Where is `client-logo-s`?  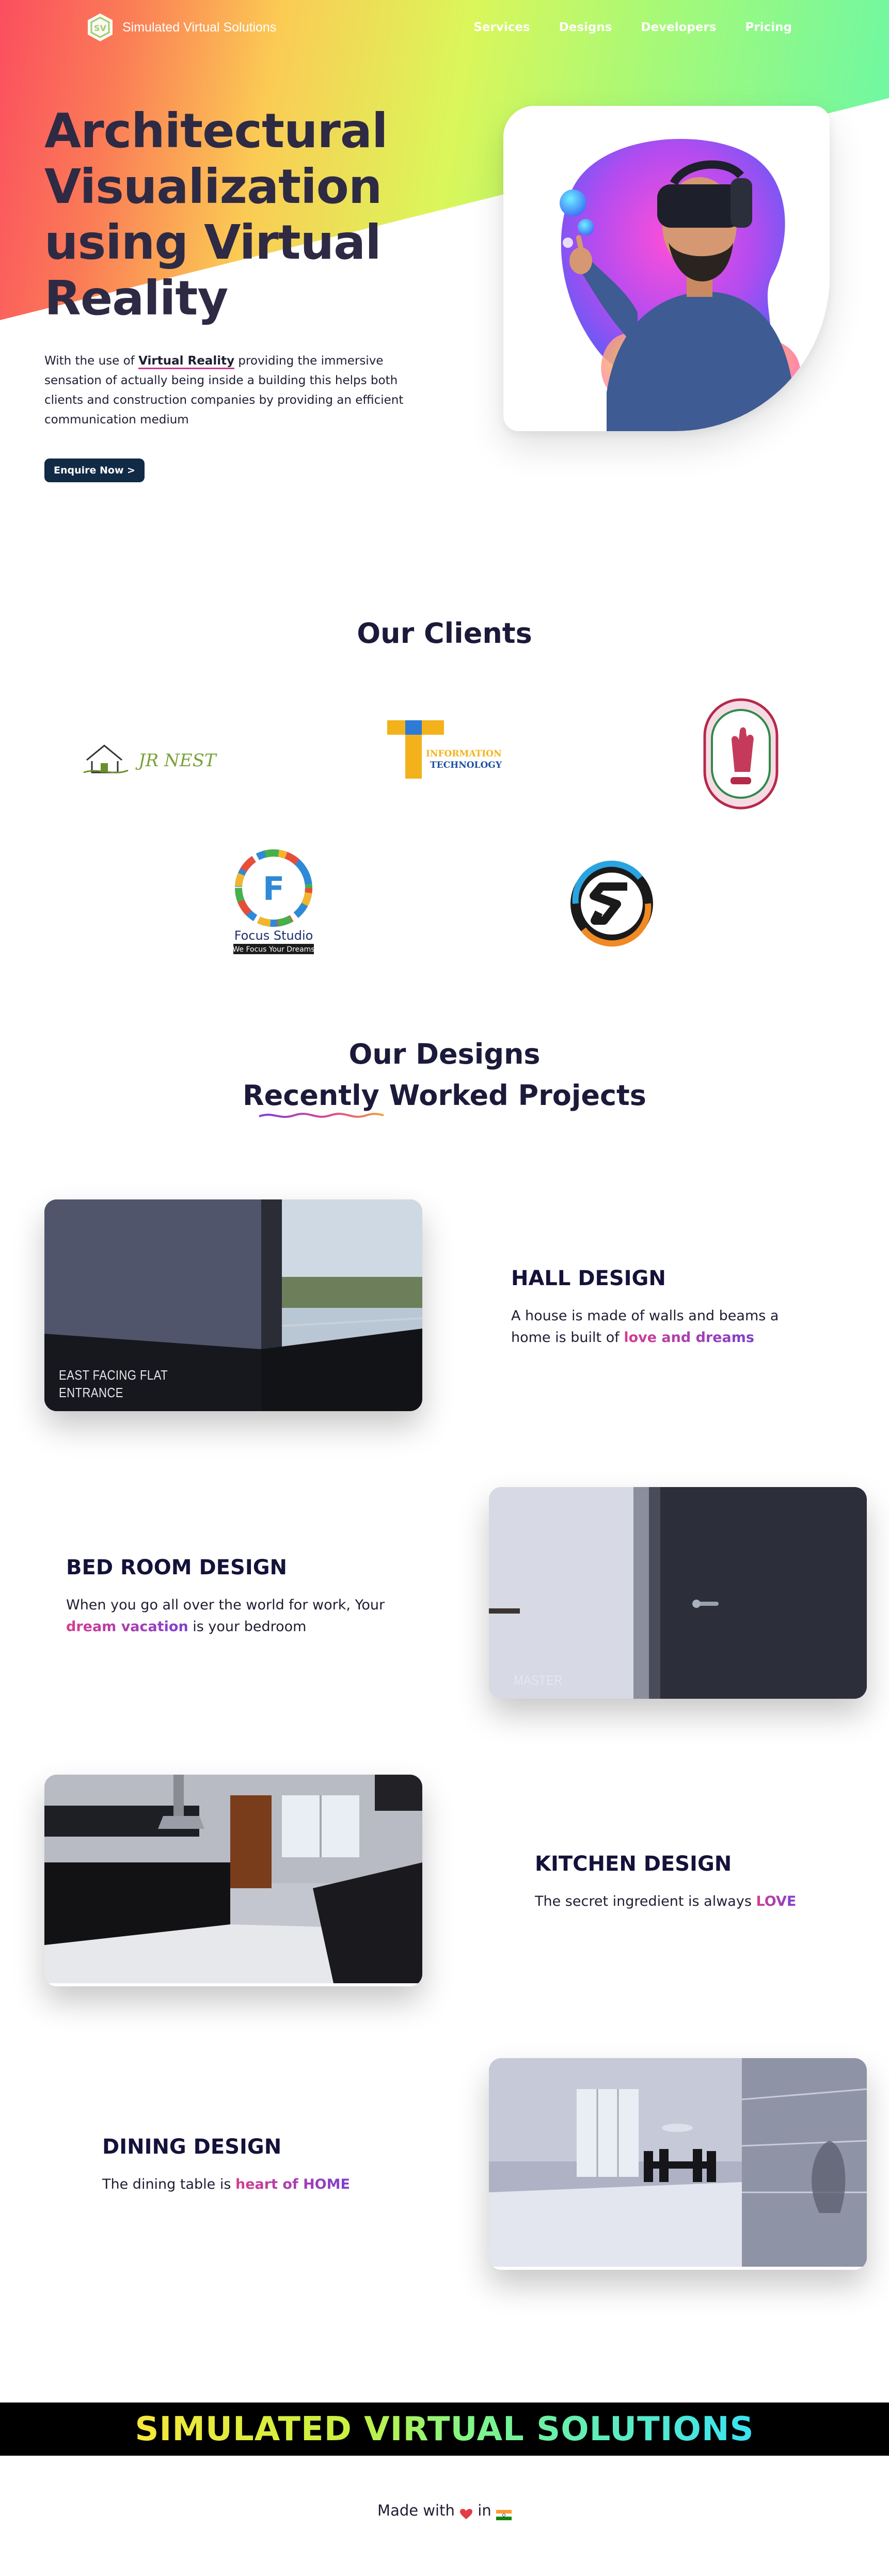
client-logo-s is located at coordinates (612, 904).